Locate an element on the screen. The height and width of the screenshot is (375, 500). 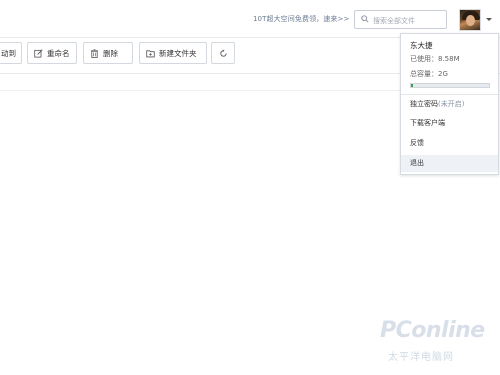
avatar is located at coordinates (470, 20).